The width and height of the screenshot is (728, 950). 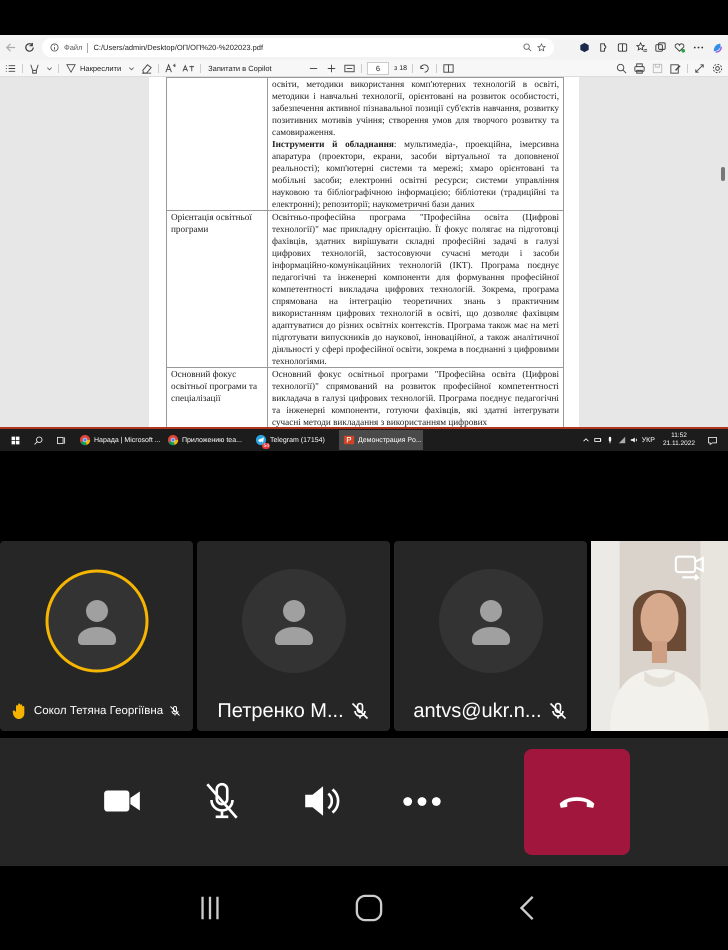 I want to click on star-icon, so click(x=541, y=47).